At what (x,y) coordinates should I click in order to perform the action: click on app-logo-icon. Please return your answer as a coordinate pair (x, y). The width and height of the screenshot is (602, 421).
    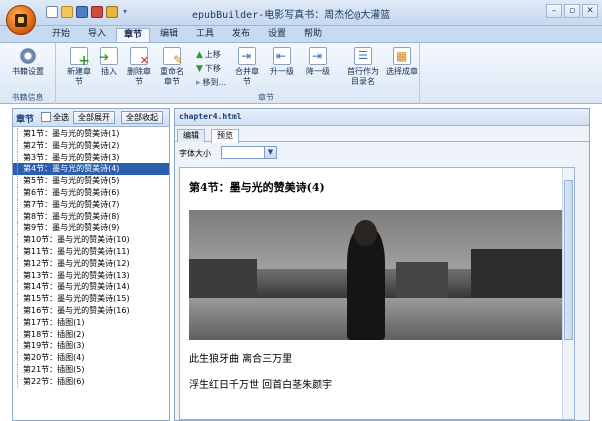
    Looking at the image, I should click on (21, 20).